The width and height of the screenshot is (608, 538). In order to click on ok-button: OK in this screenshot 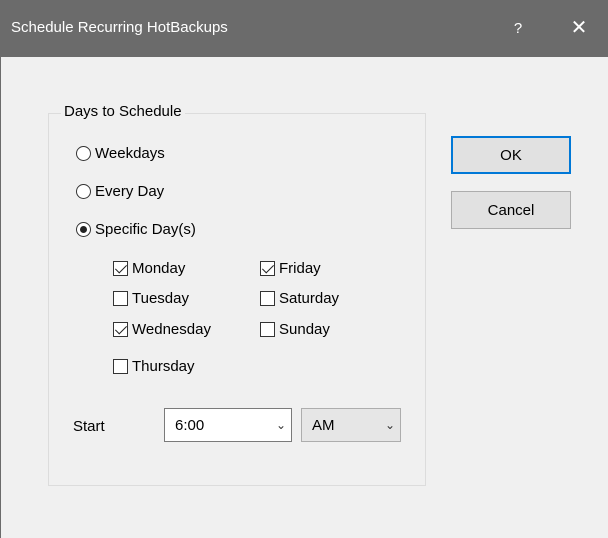, I will do `click(511, 155)`.